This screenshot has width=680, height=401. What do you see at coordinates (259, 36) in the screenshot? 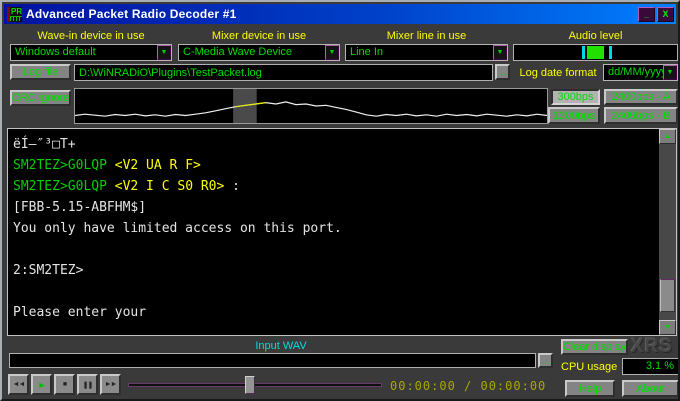
I see `mixer-device-label: Mixer device in use` at bounding box center [259, 36].